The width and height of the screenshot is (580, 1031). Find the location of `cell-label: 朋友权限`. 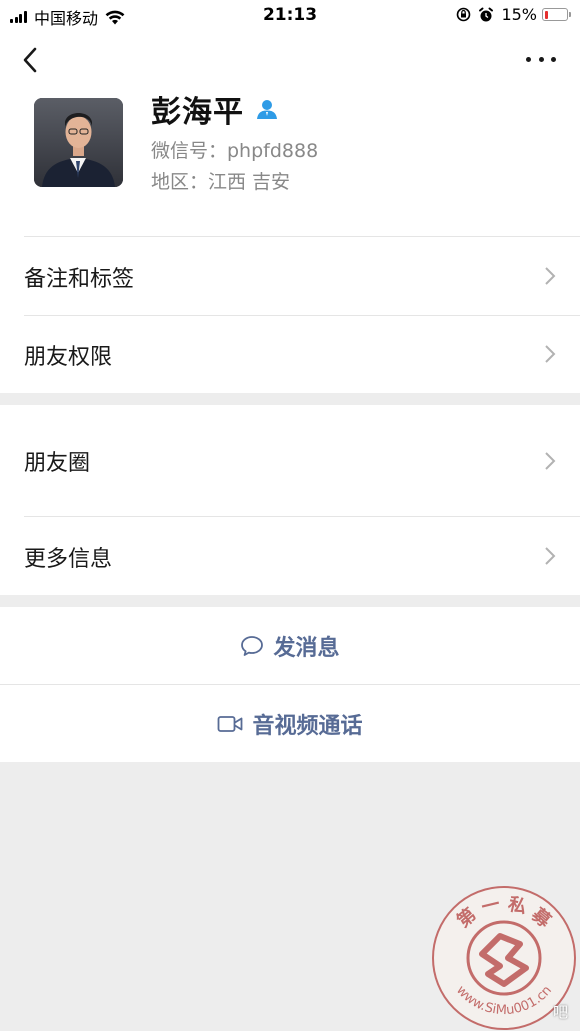

cell-label: 朋友权限 is located at coordinates (68, 357).